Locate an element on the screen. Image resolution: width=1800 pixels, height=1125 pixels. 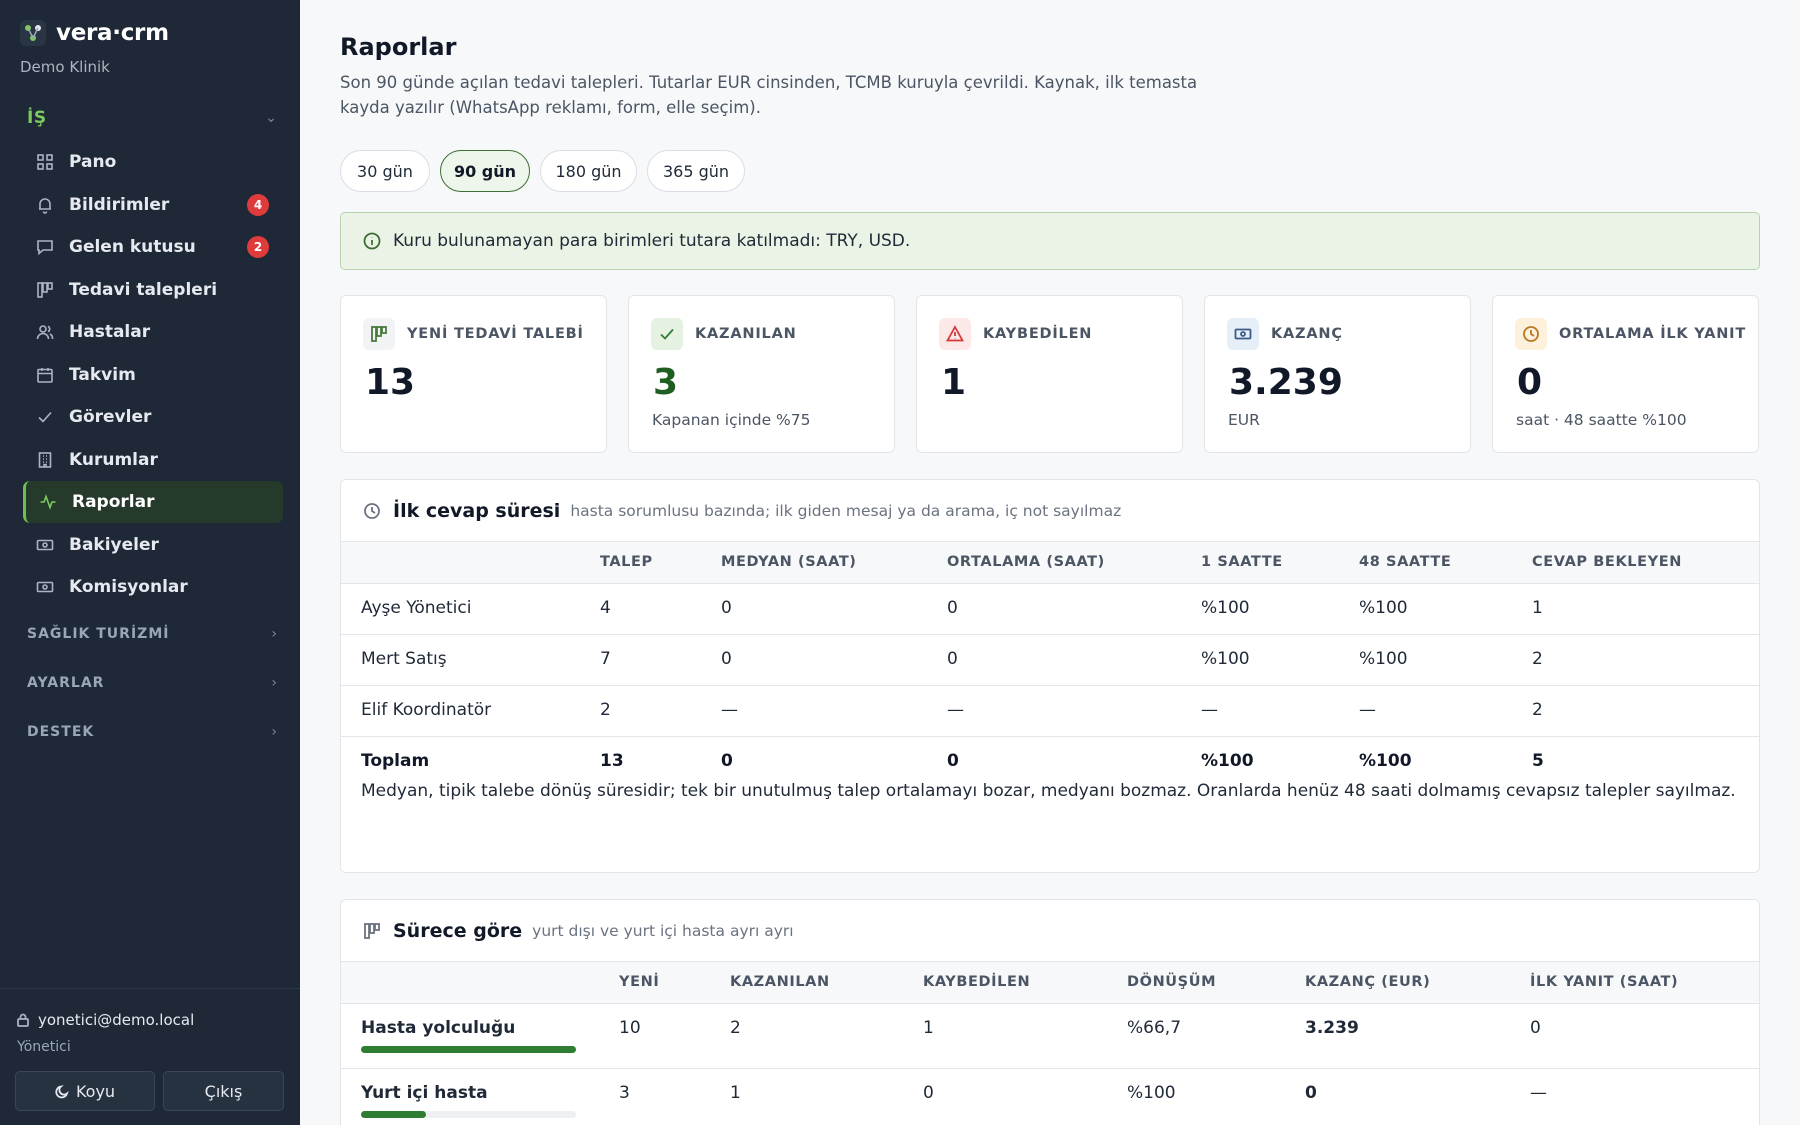
info-icon is located at coordinates (372, 241).